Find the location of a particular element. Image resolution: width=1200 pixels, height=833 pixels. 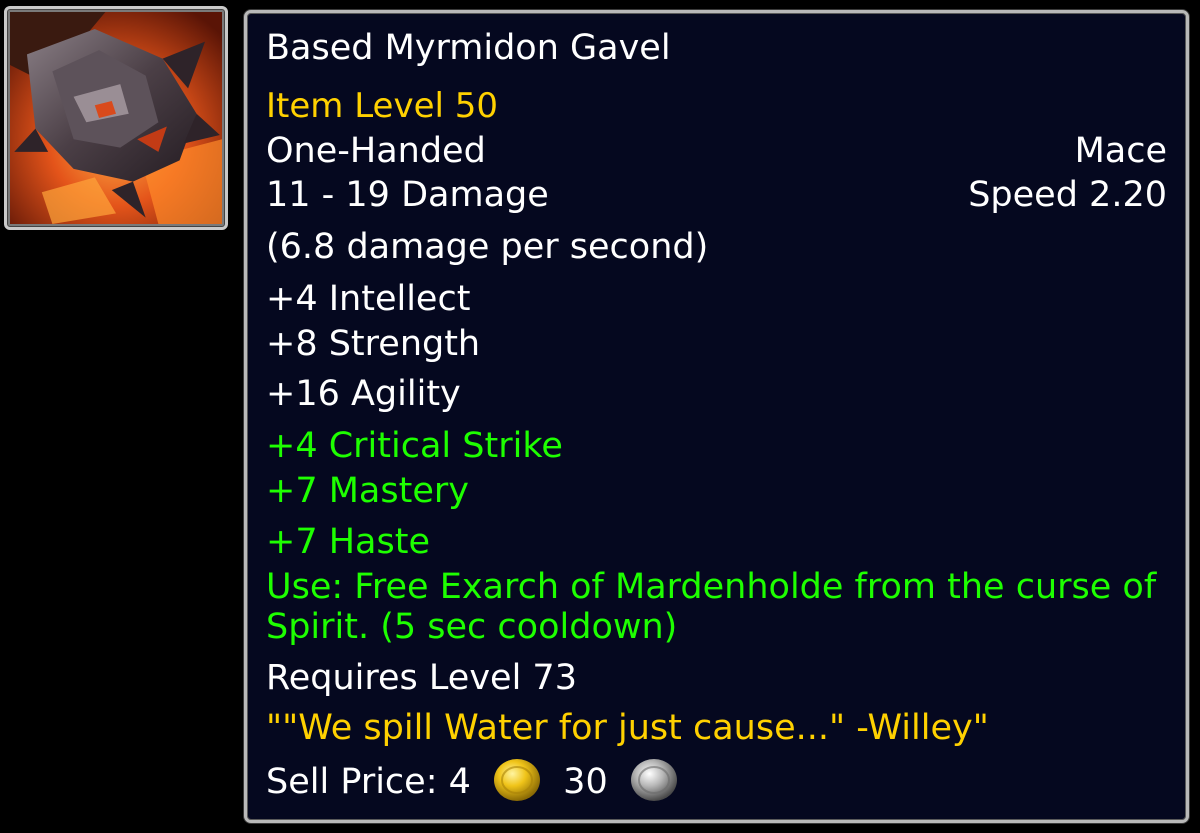

sell-price: Sell Price: 4 30 is located at coordinates (716, 781).